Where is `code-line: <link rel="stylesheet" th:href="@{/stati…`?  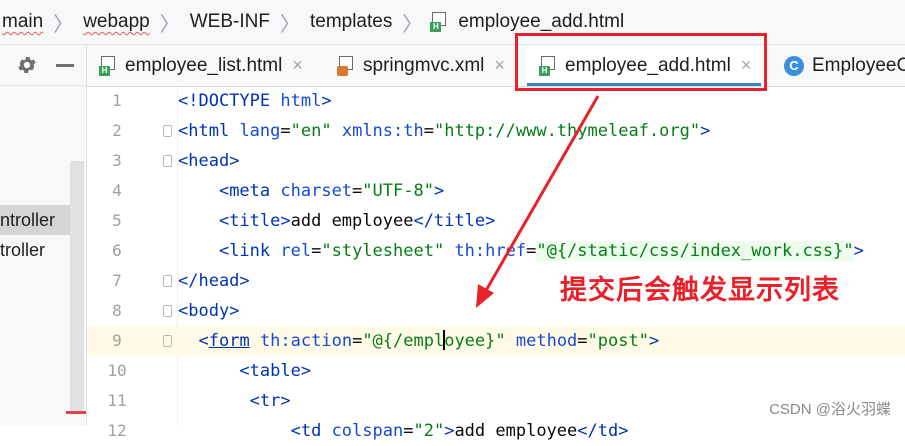
code-line: <link rel="stylesheet" th:href="@{/stati… is located at coordinates (541, 251).